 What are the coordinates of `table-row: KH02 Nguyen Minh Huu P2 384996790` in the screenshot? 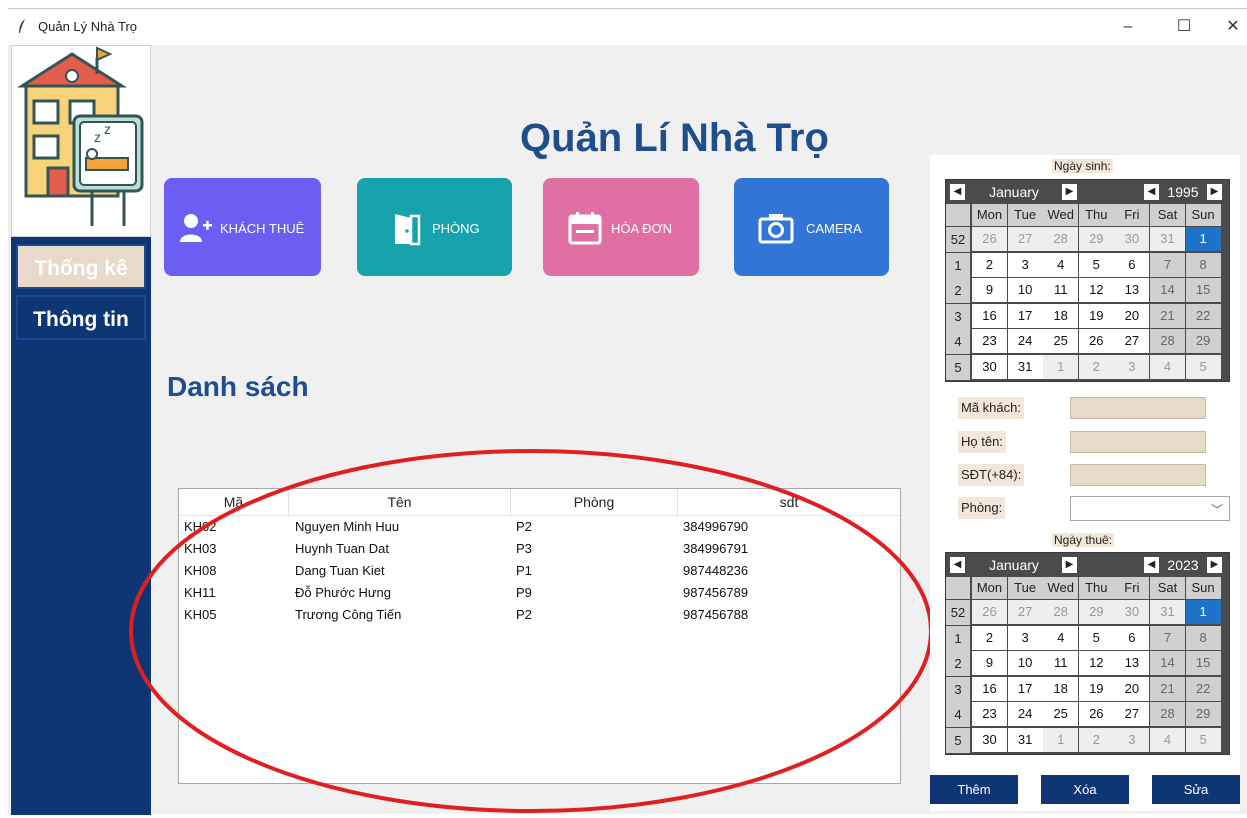 It's located at (539, 527).